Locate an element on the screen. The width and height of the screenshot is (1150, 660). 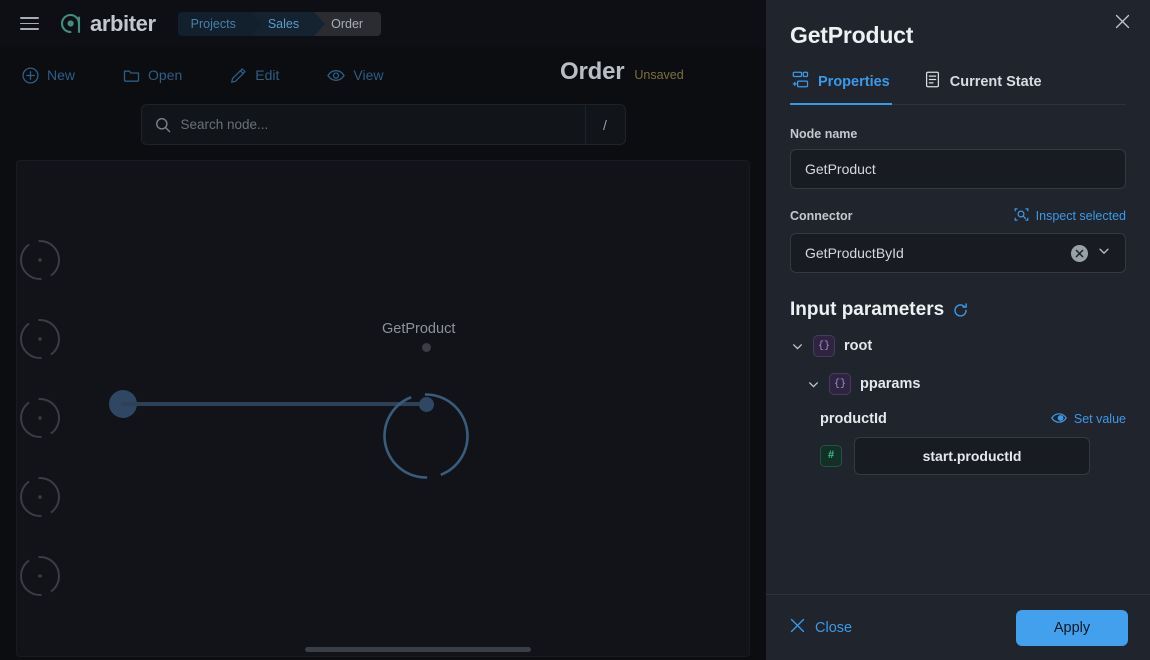
new-label: New is located at coordinates (61, 75).